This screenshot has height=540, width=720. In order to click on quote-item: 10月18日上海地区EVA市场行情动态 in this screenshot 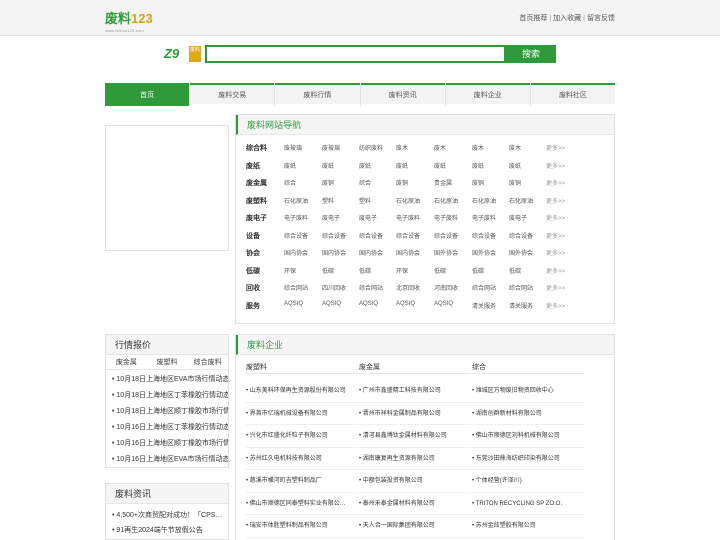, I will do `click(170, 380)`.